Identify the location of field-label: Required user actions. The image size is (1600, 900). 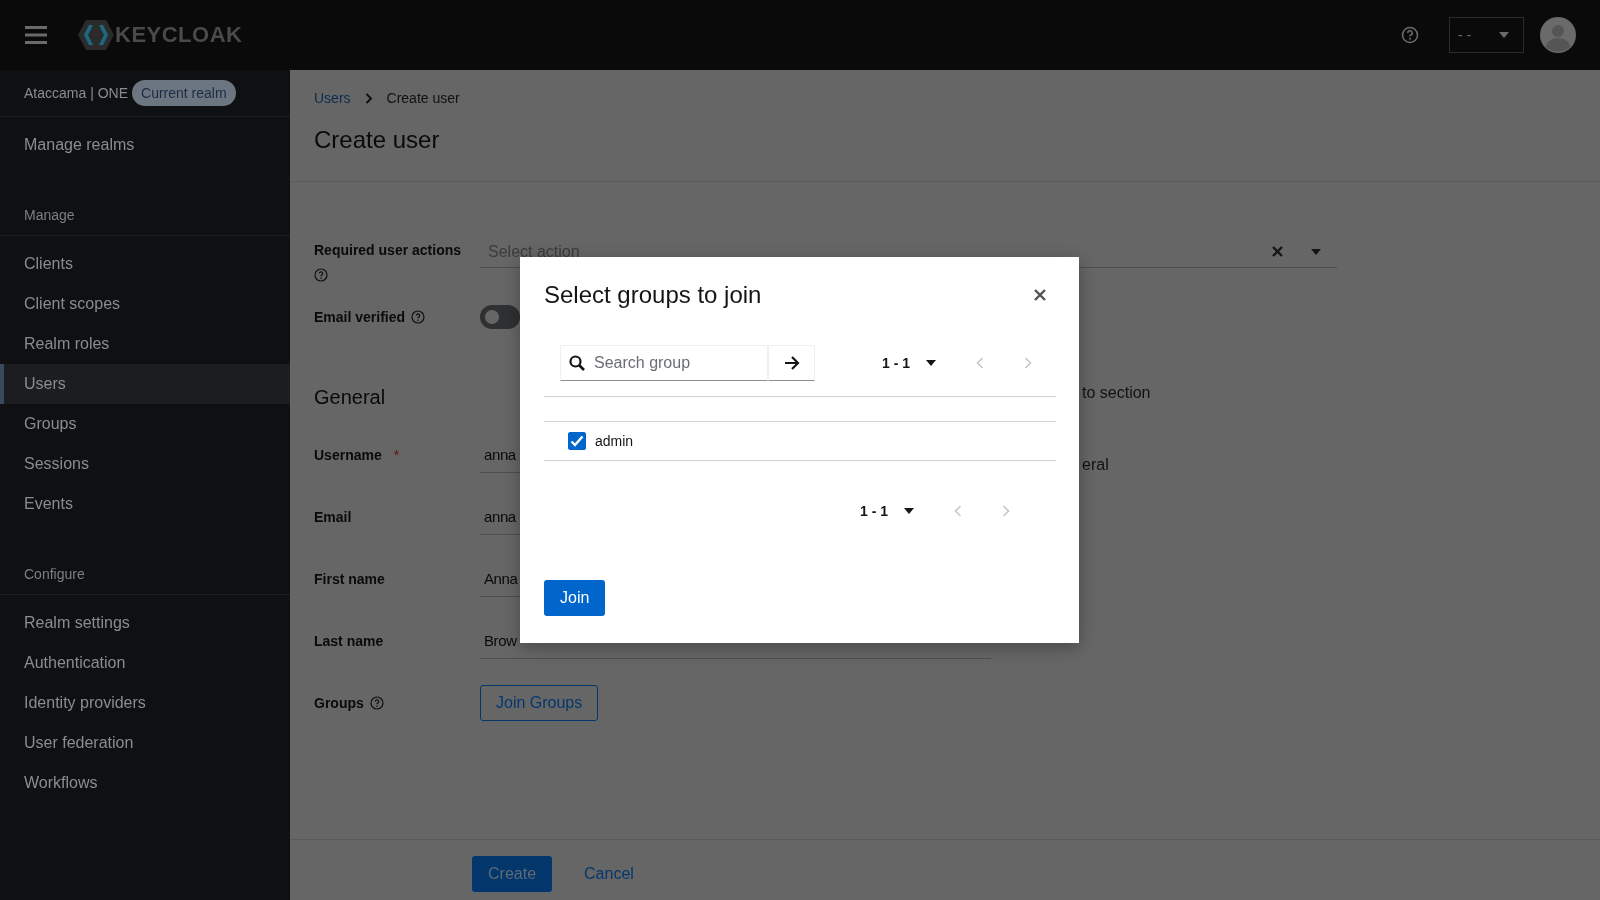
(388, 250).